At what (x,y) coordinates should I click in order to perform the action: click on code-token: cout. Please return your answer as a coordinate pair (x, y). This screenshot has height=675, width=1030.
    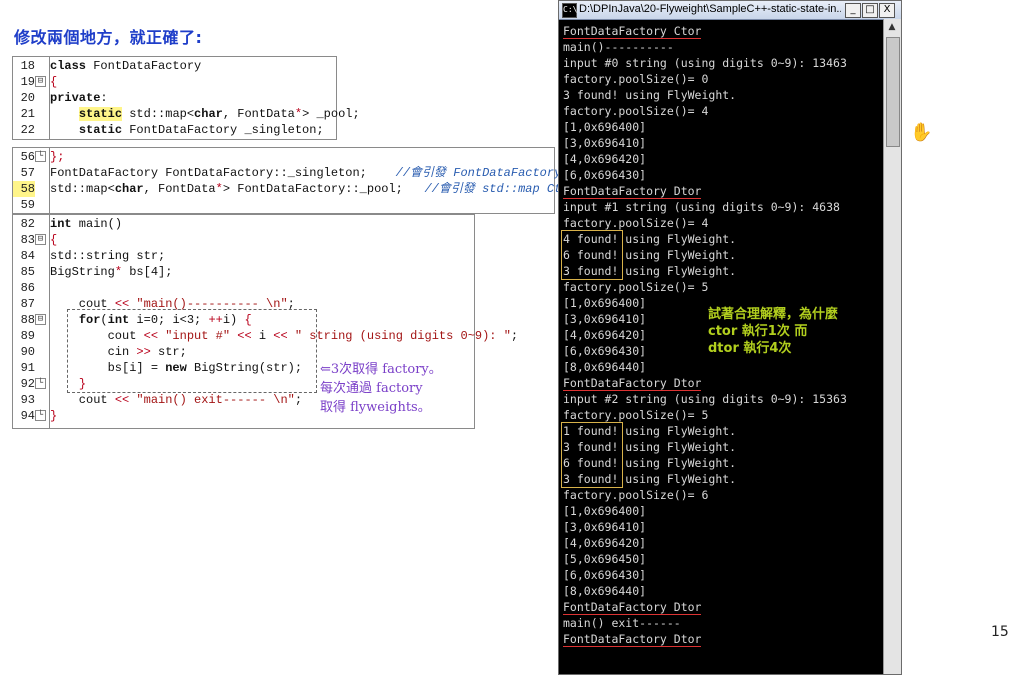
    Looking at the image, I should click on (82, 400).